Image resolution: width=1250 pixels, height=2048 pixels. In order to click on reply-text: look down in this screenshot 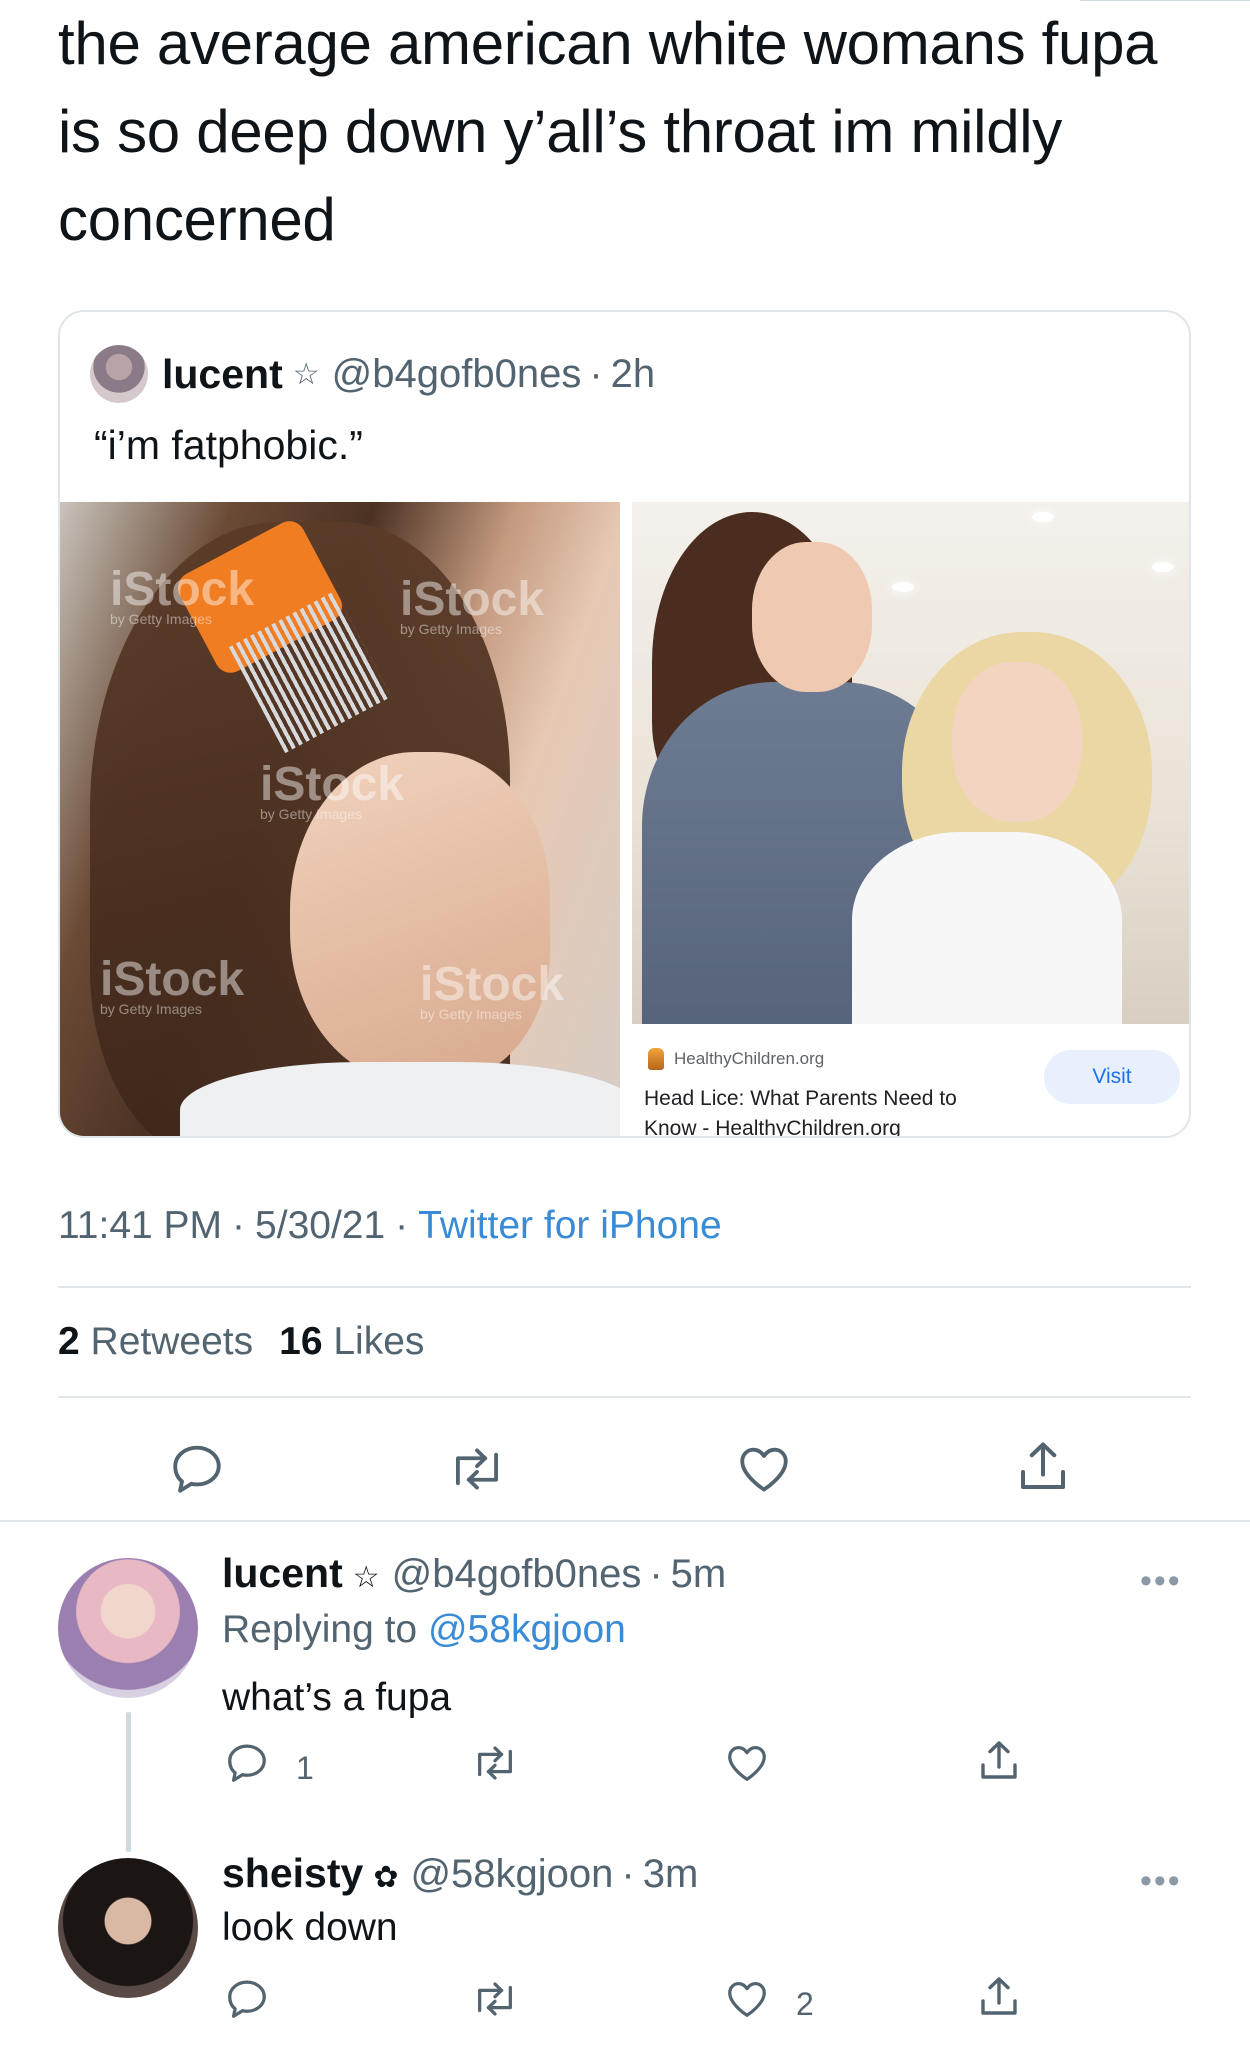, I will do `click(310, 1927)`.